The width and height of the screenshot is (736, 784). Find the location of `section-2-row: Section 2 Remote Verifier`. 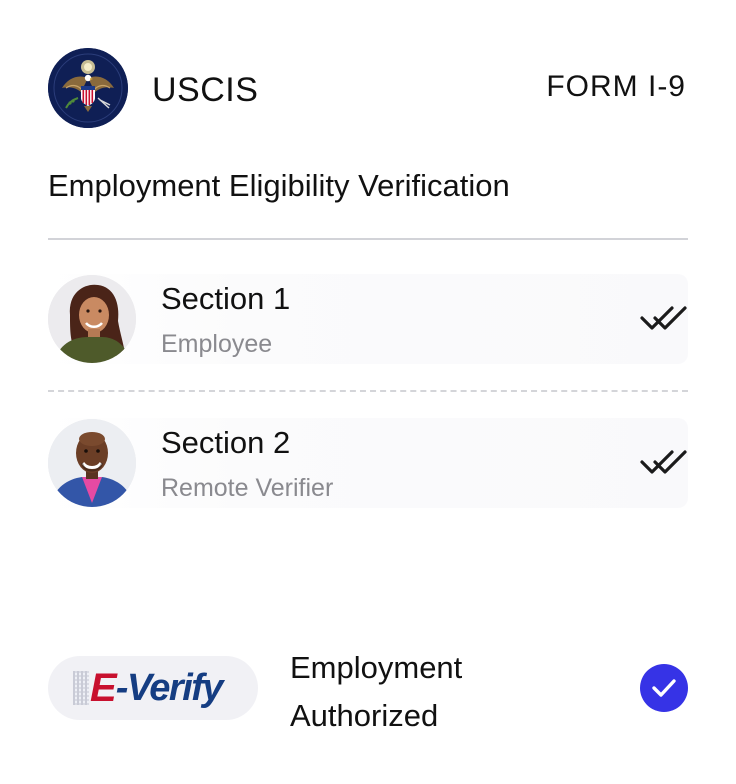

section-2-row: Section 2 Remote Verifier is located at coordinates (368, 463).